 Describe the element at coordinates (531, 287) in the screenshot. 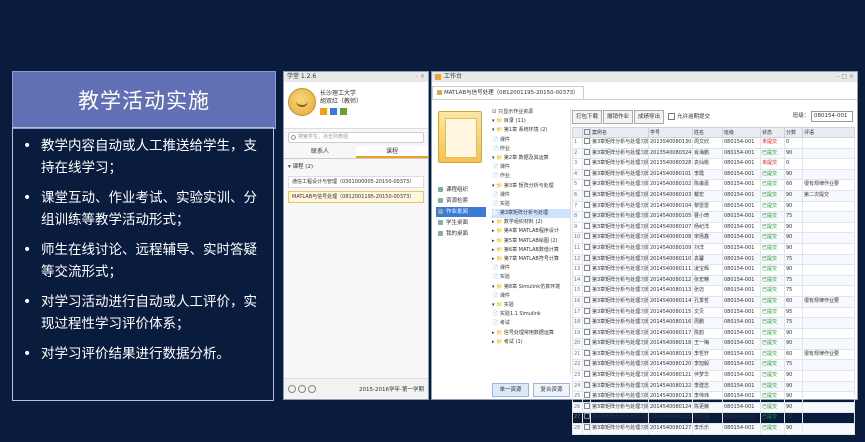

I see `tree-node: ▾ 📁 第8章 Simulink仿真环境` at that location.